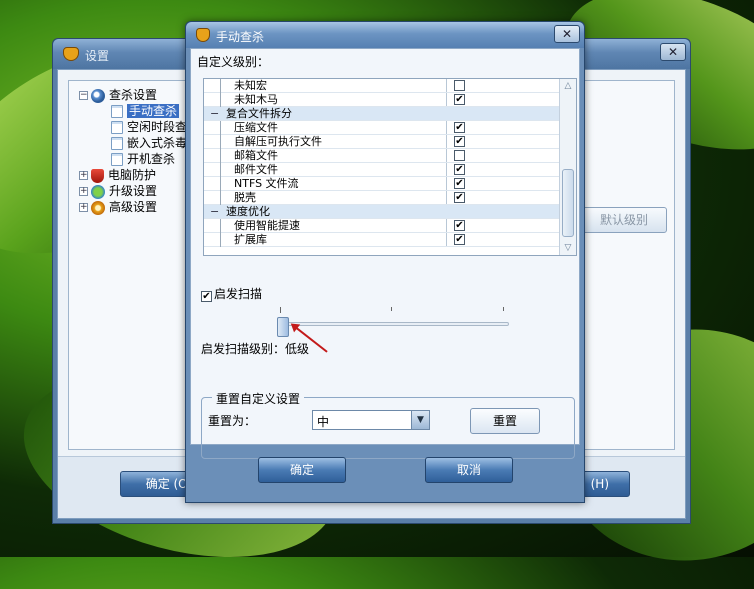 The image size is (754, 589). I want to click on scroll-down-icon: ▽, so click(568, 248).